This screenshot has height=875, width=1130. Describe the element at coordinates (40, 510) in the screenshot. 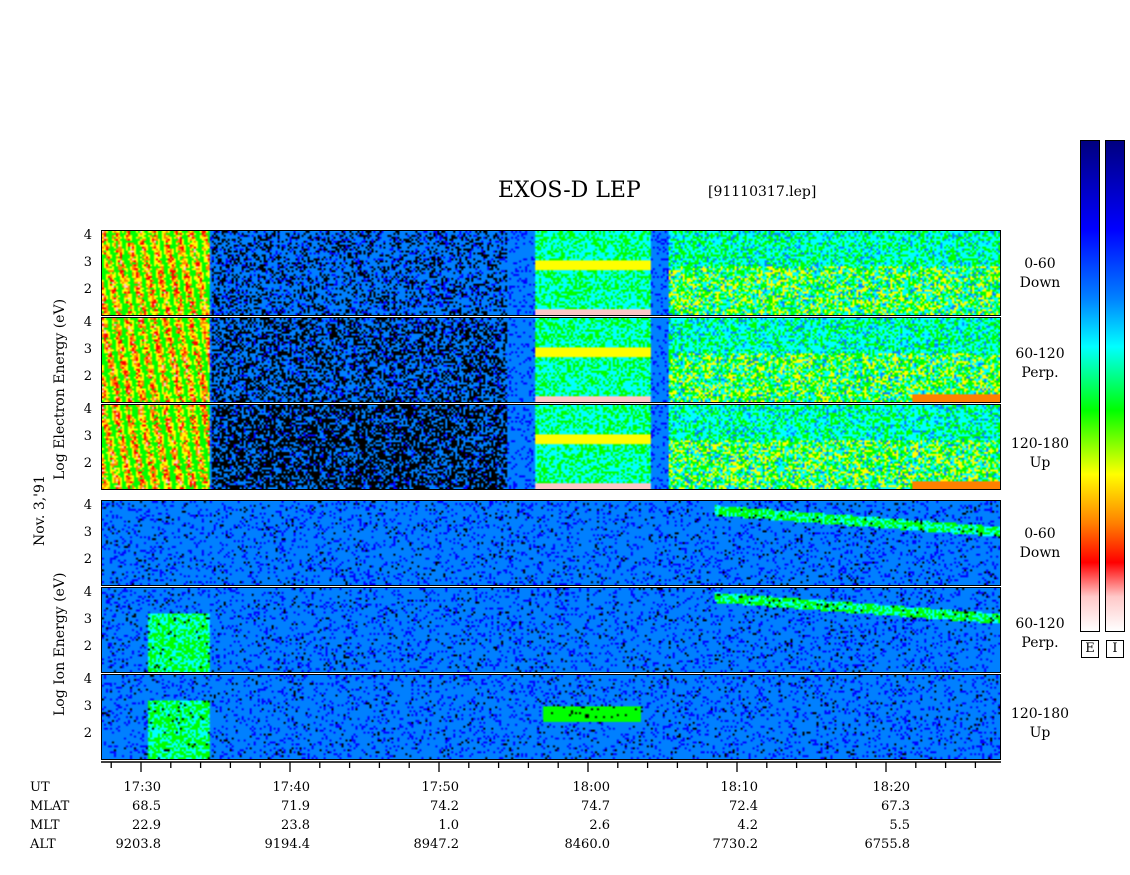

I see `date-label: Nov. 3,'91` at that location.